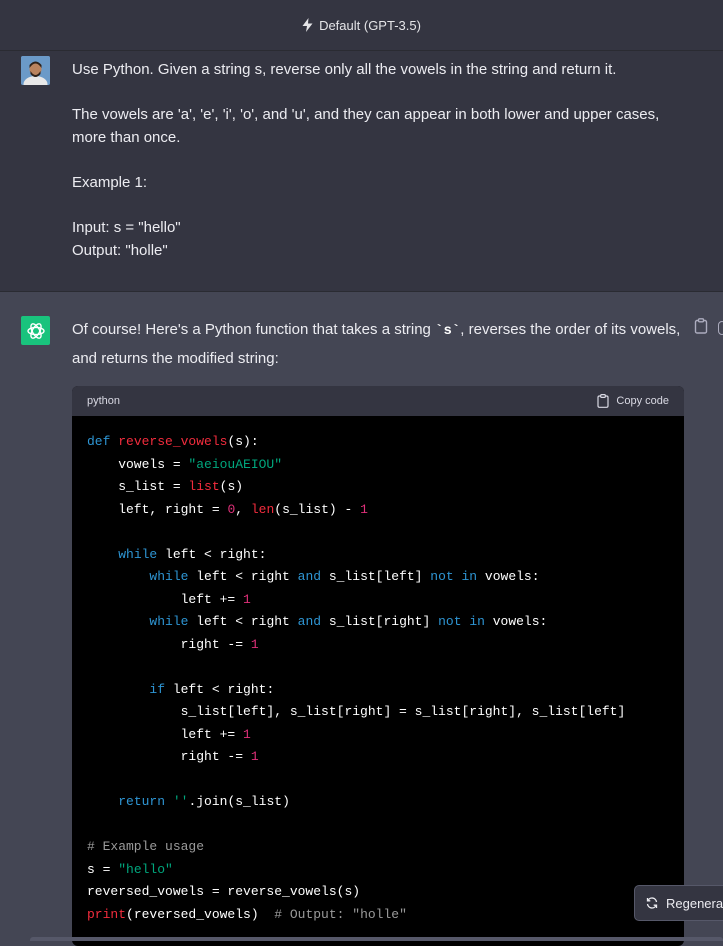 The height and width of the screenshot is (946, 723). What do you see at coordinates (642, 401) in the screenshot?
I see `copy-code-label: Copy code` at bounding box center [642, 401].